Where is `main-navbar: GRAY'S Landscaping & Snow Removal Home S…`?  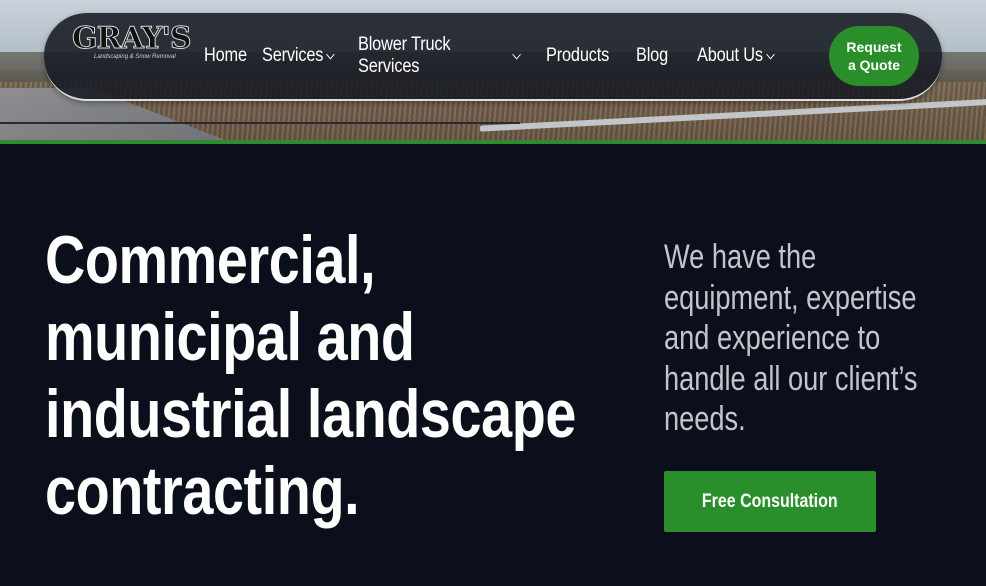 main-navbar: GRAY'S Landscaping & Snow Removal Home S… is located at coordinates (493, 57).